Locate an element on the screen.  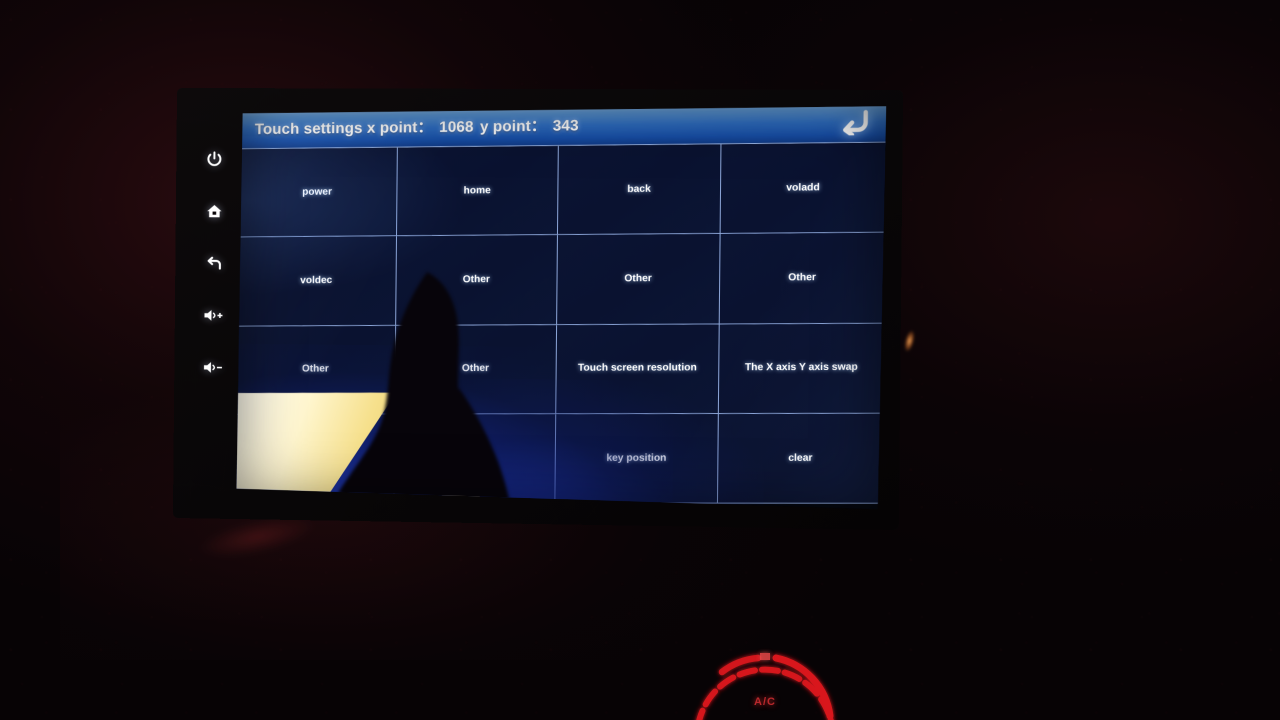
cell-label: key position is located at coordinates (636, 458).